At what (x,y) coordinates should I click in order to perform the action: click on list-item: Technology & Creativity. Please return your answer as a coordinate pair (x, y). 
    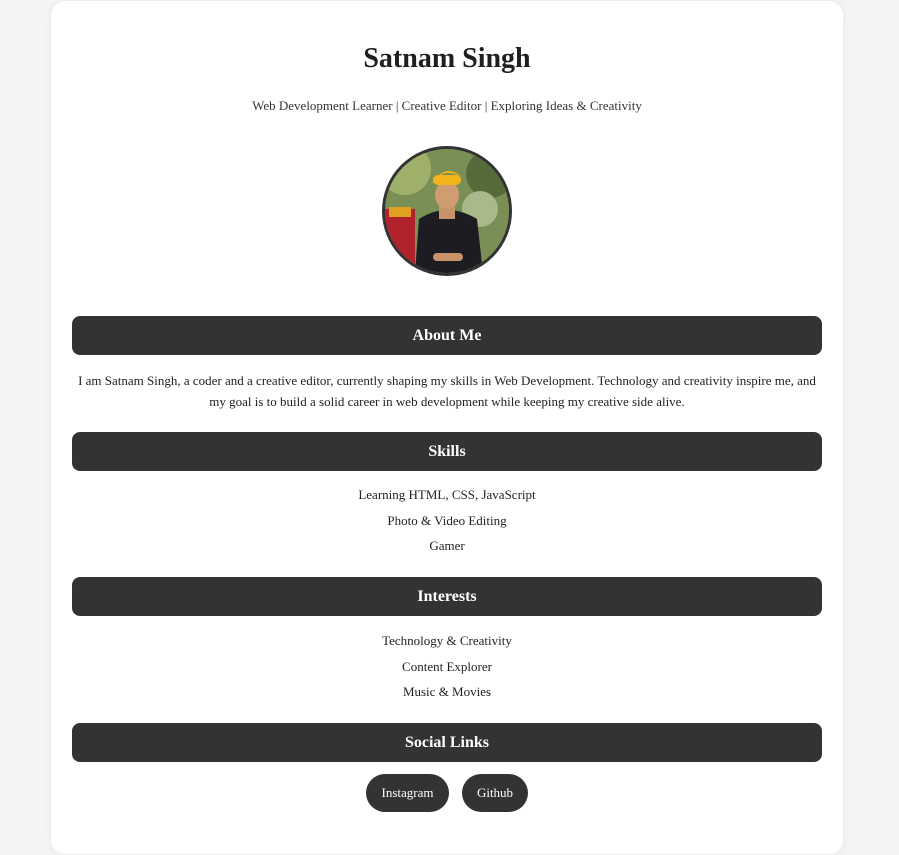
    Looking at the image, I should click on (447, 640).